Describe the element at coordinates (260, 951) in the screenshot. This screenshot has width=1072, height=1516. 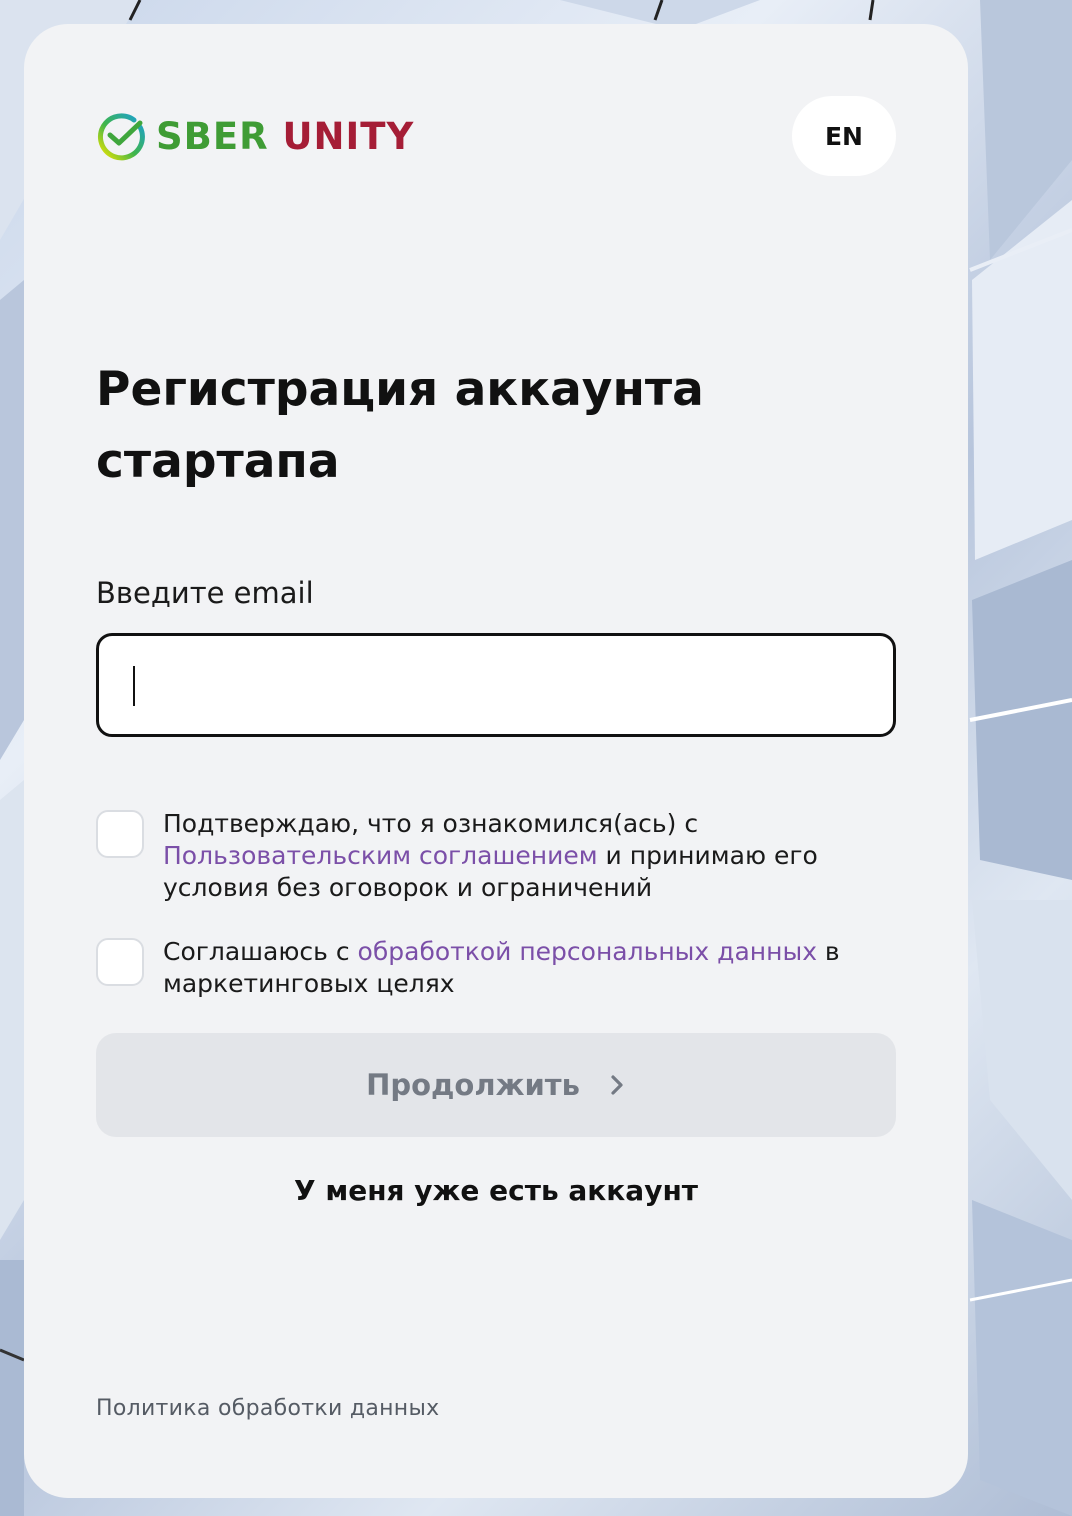
I see `consent-marketing-prefix: Соглашаюсь с` at that location.